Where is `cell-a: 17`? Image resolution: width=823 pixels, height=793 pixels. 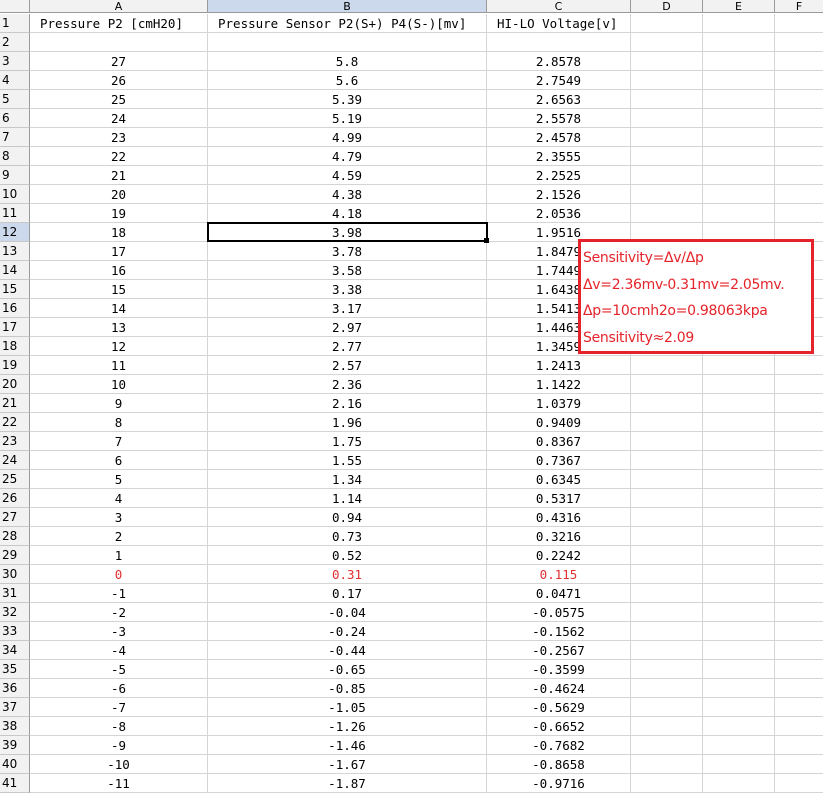
cell-a: 17 is located at coordinates (119, 251).